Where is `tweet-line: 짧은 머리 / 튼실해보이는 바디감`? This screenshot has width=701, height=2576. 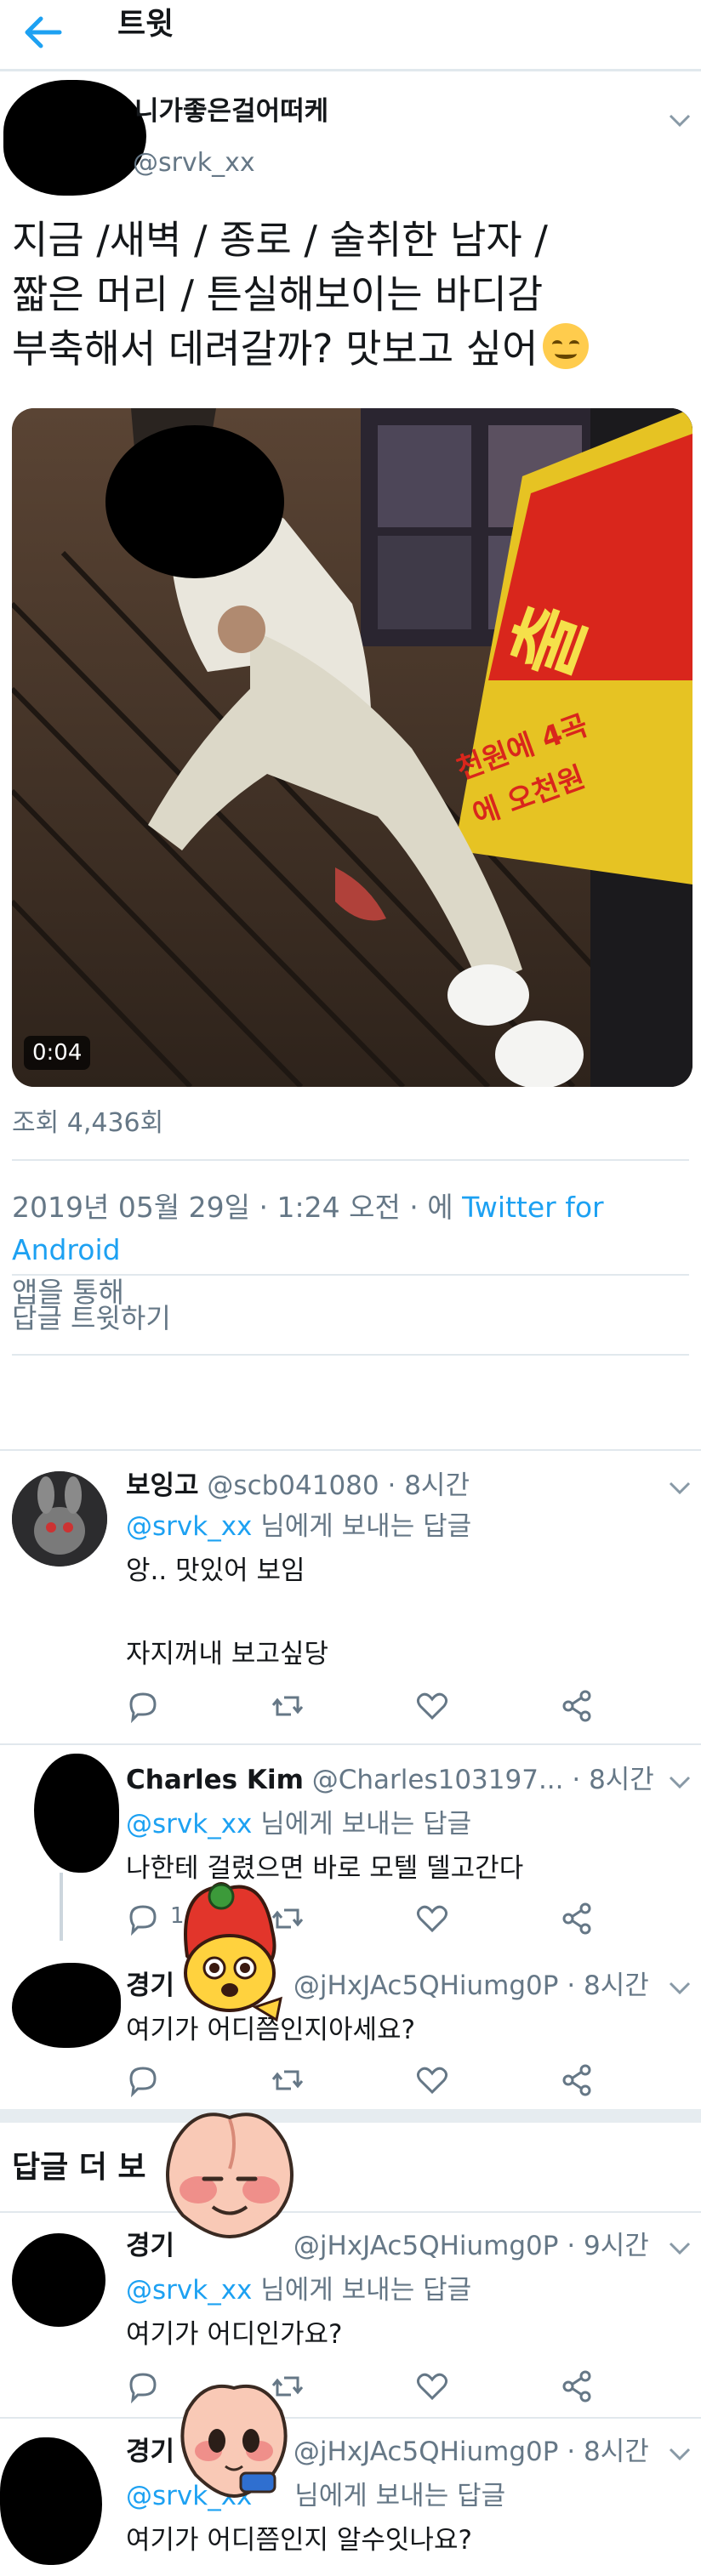
tweet-line: 짧은 머리 / 튼실해보이는 바디감 is located at coordinates (278, 294).